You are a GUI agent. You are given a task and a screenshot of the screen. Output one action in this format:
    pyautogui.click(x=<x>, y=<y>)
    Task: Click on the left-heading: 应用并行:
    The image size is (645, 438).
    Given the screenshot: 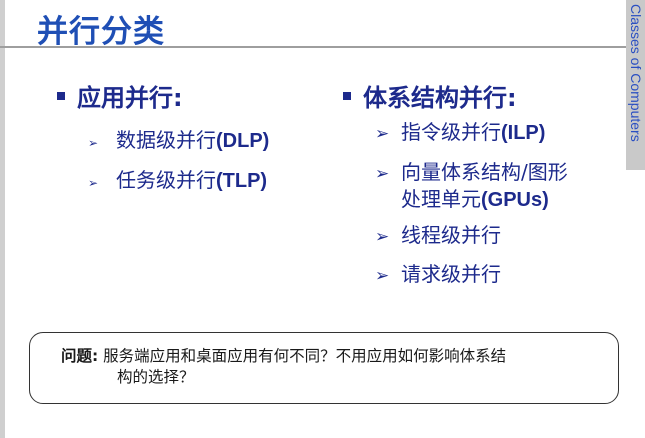 What is the action you would take?
    pyautogui.click(x=120, y=95)
    